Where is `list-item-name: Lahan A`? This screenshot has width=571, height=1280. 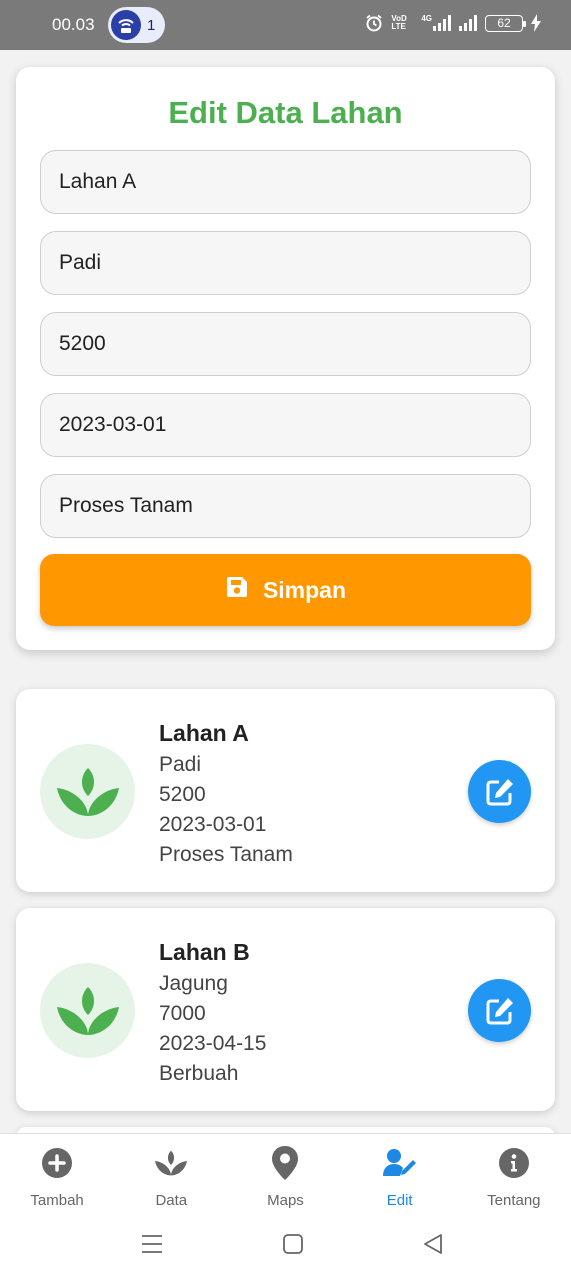
list-item-name: Lahan A is located at coordinates (204, 733).